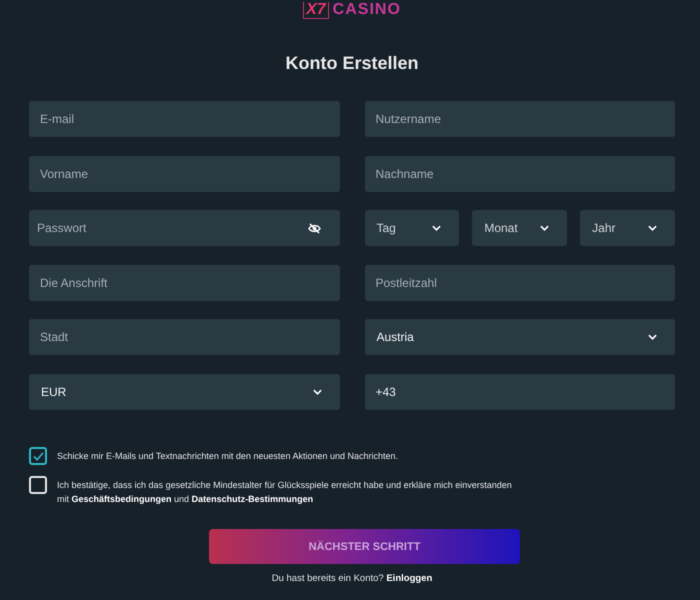  I want to click on login-link: Einloggen, so click(409, 578).